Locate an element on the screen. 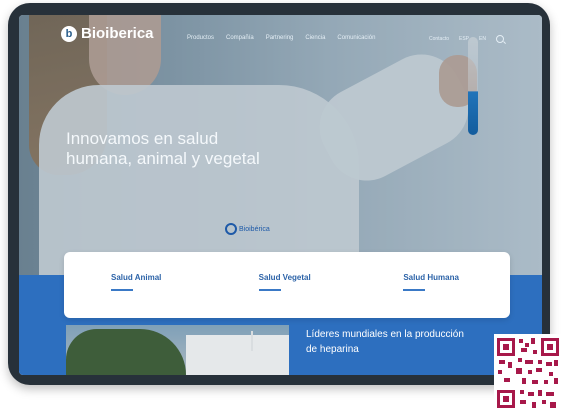  logo-text: Bioiberica is located at coordinates (117, 33).